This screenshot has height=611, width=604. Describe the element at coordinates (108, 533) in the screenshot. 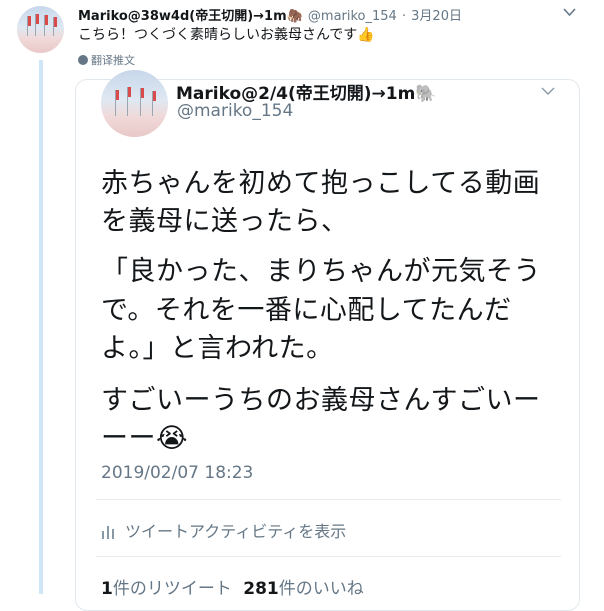

I see `bar-chart-icon` at that location.